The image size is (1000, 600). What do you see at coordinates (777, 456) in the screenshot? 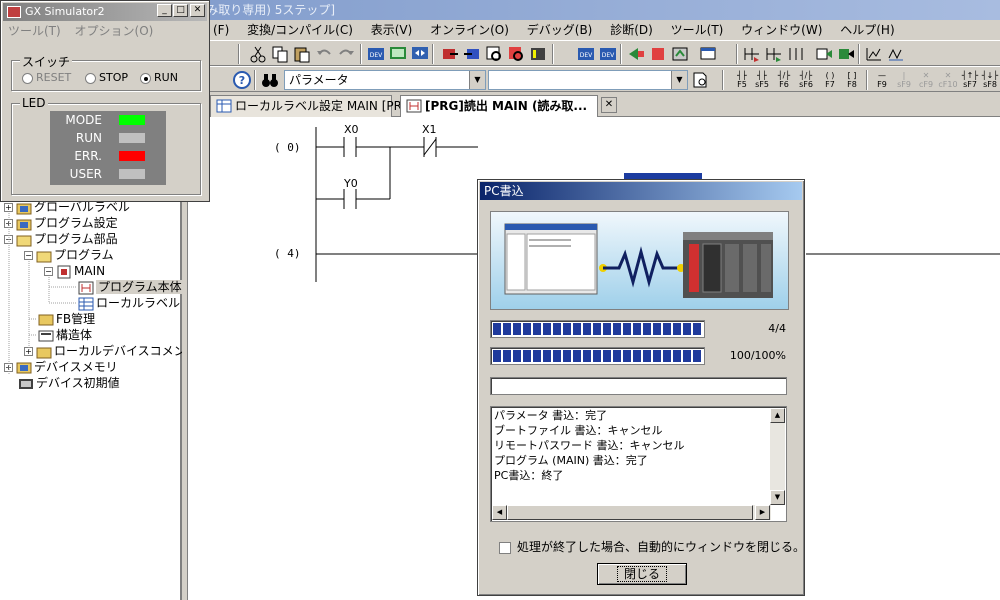
I see `vertical-scrollbar: ▲ ▼` at bounding box center [777, 456].